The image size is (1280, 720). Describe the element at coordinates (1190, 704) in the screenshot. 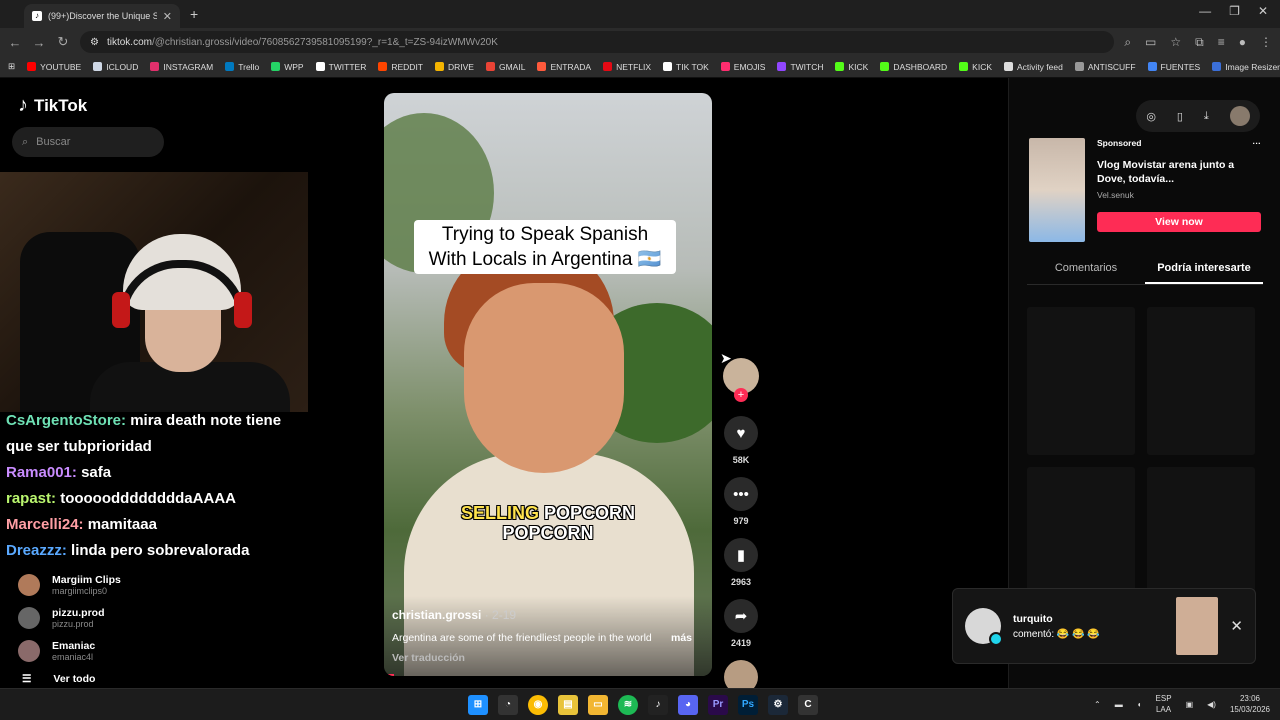

I see `network-icon: ▣` at that location.